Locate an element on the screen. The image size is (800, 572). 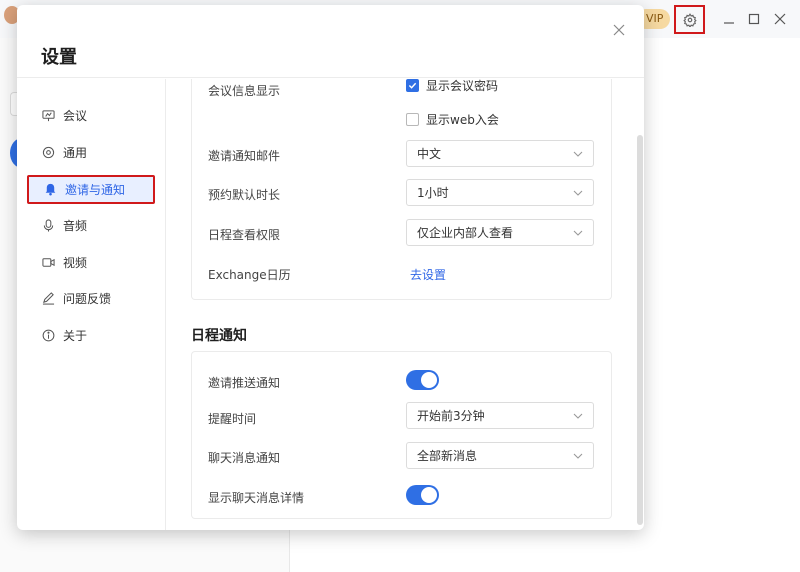
gear-icon is located at coordinates (689, 19).